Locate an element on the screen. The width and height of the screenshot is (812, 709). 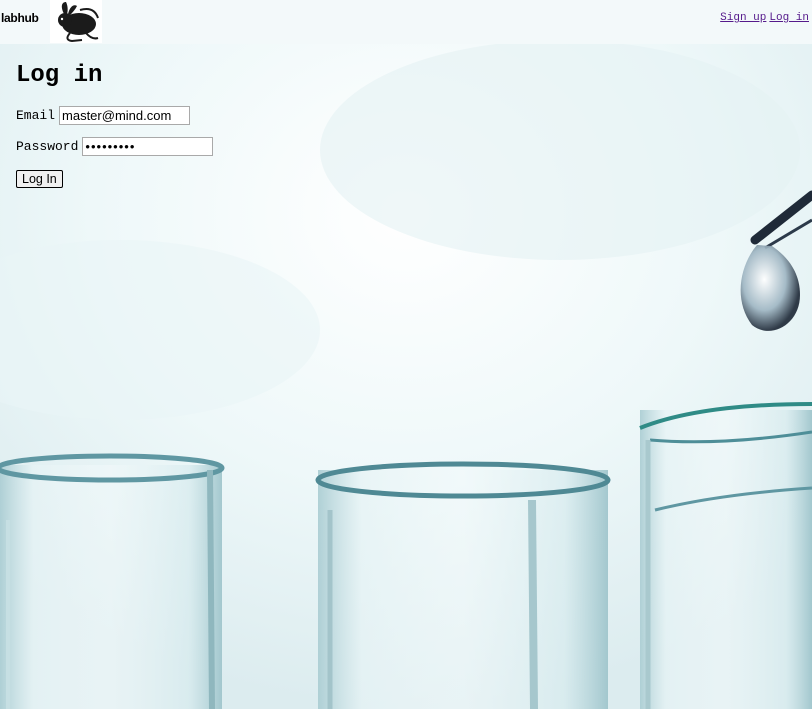
password-label: Password is located at coordinates (47, 146).